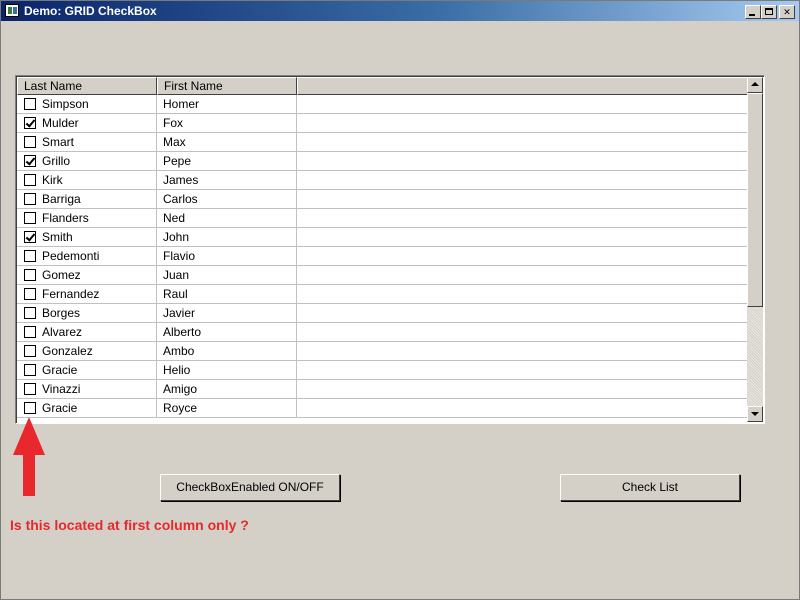  Describe the element at coordinates (250, 487) in the screenshot. I see `checkbox-enabled-toggle-button: CheckBoxEnabled ON/OFF` at that location.